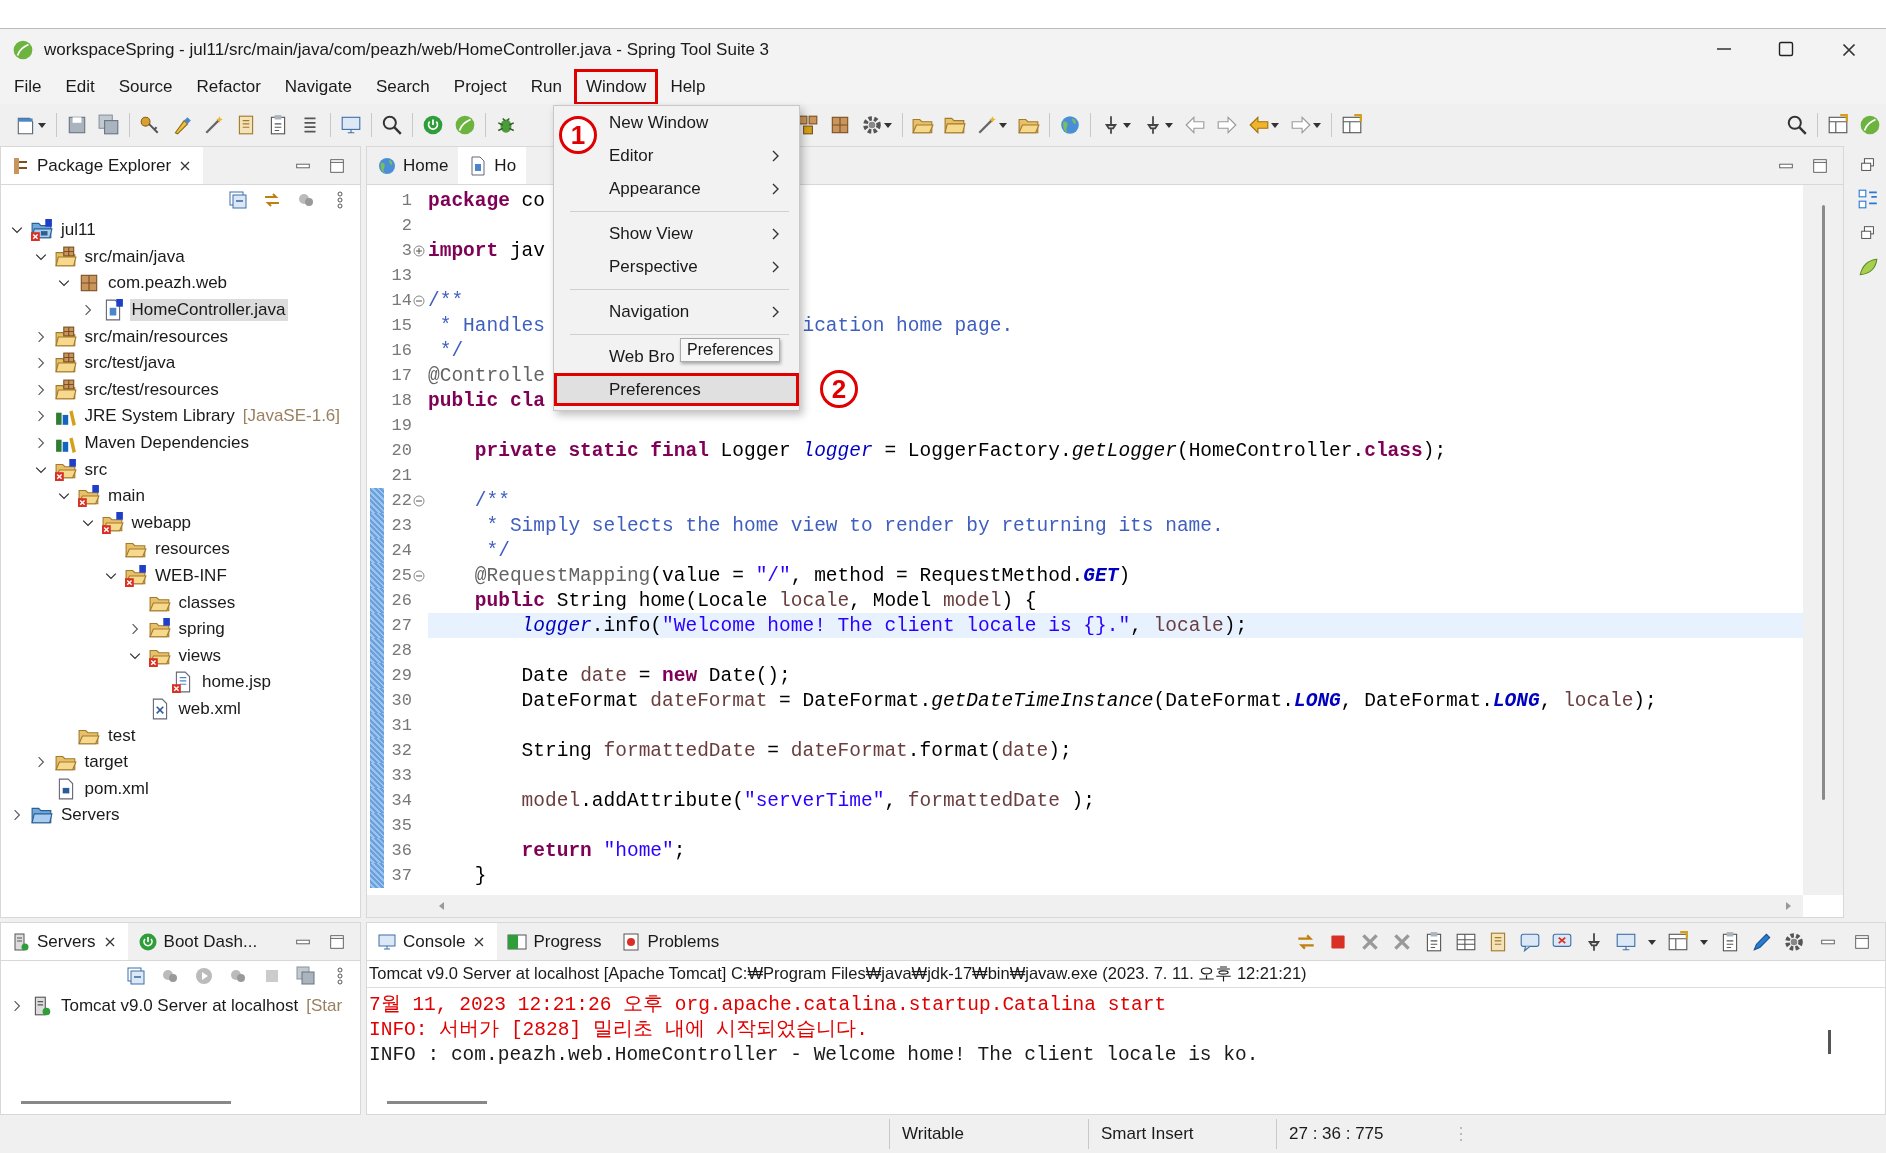 The height and width of the screenshot is (1153, 1886). Describe the element at coordinates (96, 469) in the screenshot. I see `tree-item: src` at that location.